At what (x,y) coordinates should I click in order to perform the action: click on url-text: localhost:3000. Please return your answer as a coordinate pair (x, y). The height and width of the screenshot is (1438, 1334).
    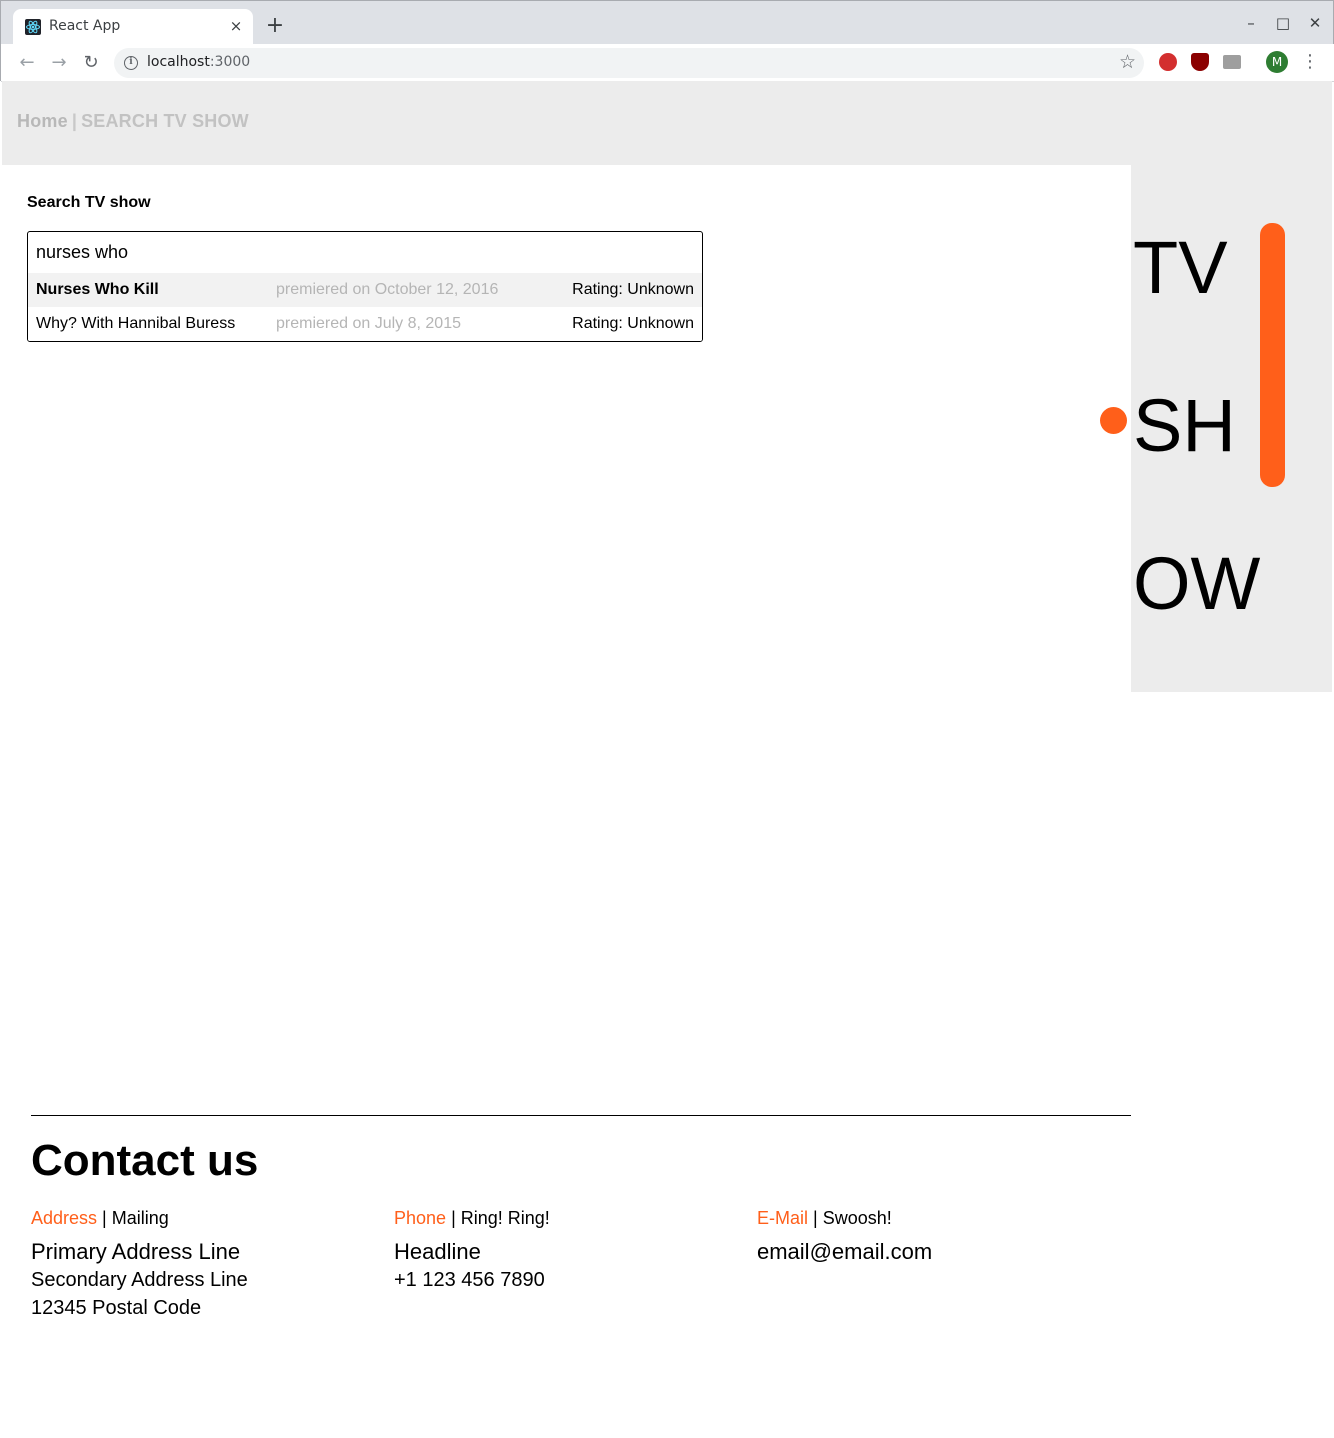
    Looking at the image, I should click on (199, 62).